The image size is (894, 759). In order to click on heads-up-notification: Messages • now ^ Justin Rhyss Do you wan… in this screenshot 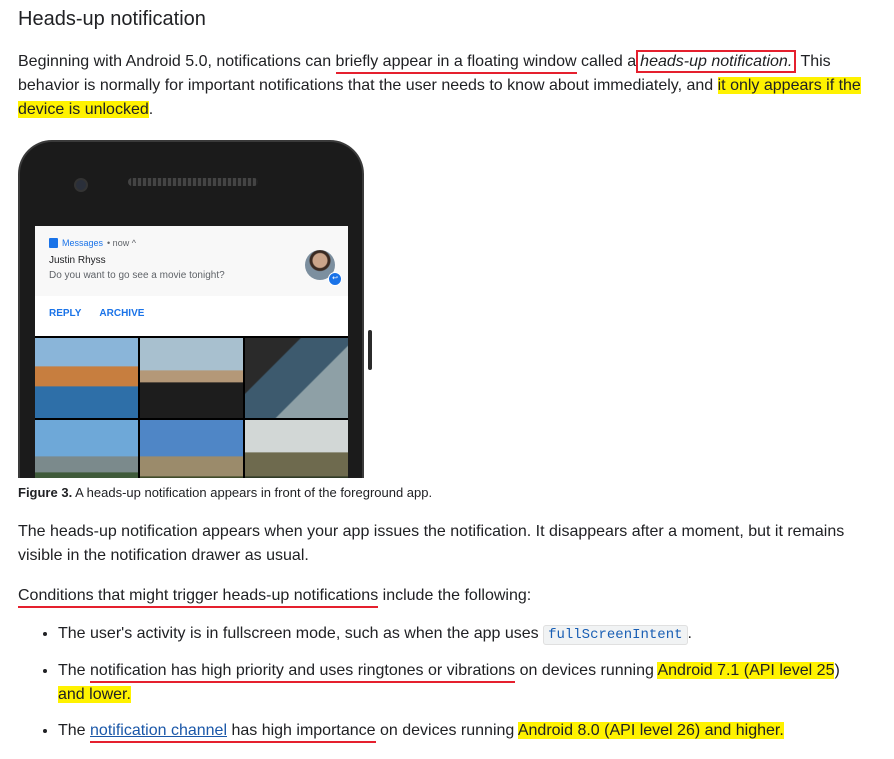, I will do `click(191, 281)`.